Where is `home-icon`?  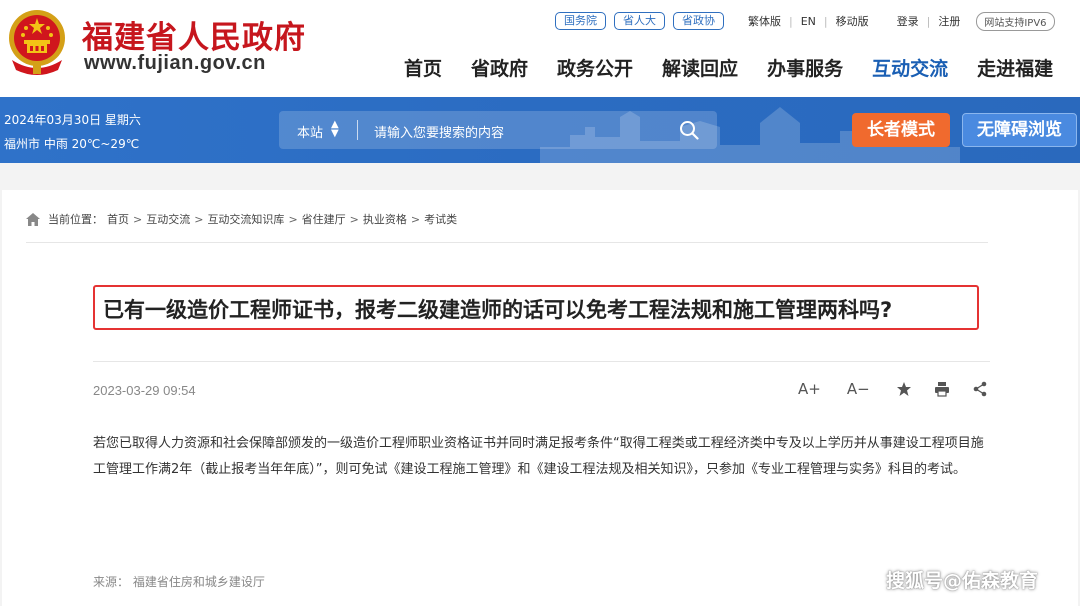 home-icon is located at coordinates (33, 219).